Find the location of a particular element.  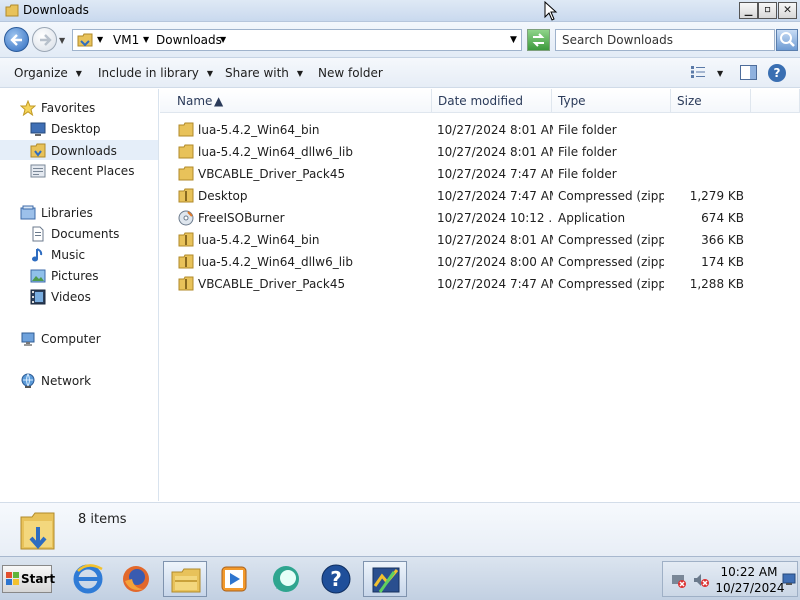

search-button is located at coordinates (787, 40).